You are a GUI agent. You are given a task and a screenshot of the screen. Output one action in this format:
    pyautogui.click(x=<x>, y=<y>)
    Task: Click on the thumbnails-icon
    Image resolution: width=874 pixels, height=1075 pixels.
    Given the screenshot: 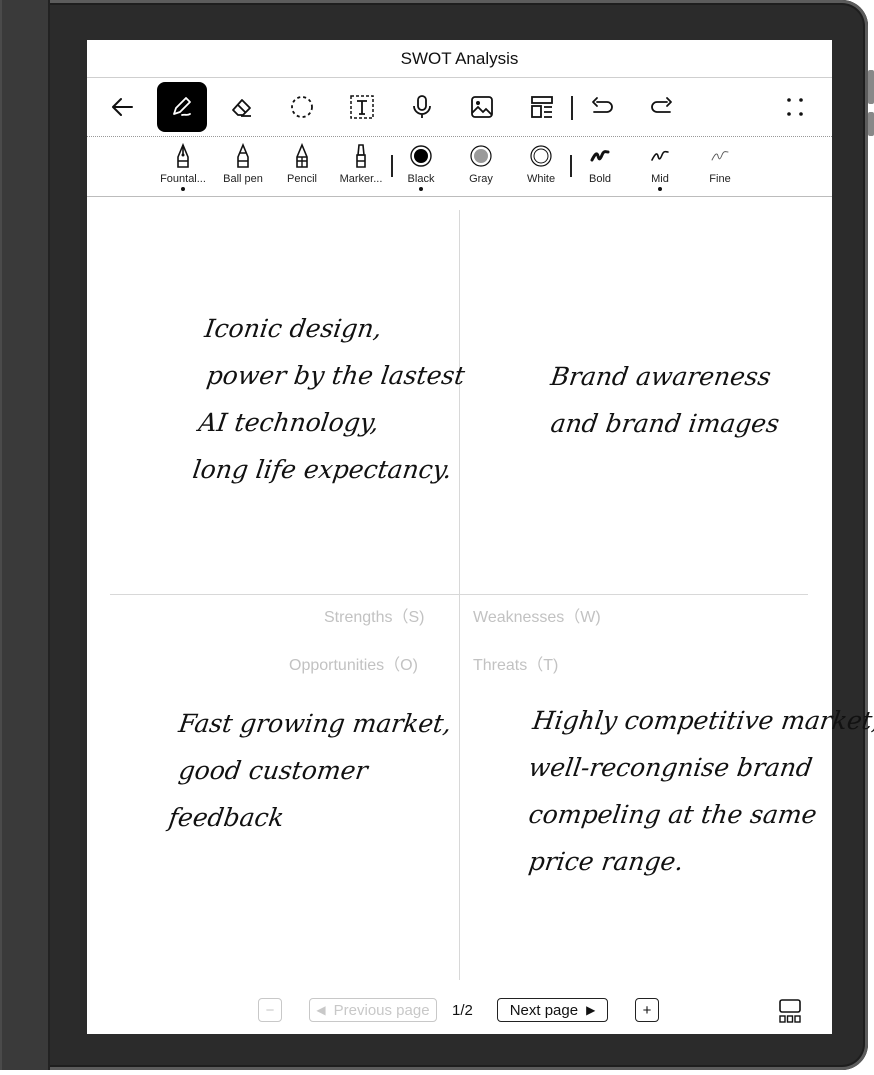 What is the action you would take?
    pyautogui.click(x=790, y=1011)
    